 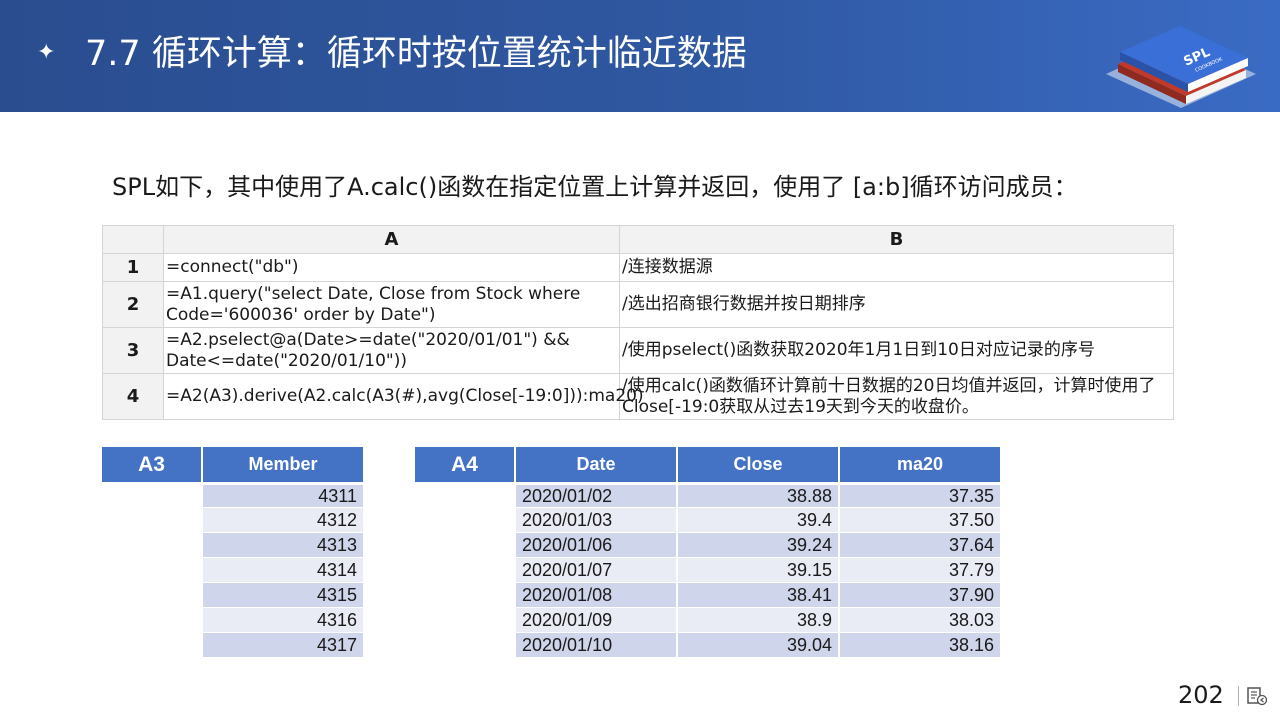 I want to click on grid-cell-b2: /选出招商银行数据并按日期排序, so click(x=896, y=304).